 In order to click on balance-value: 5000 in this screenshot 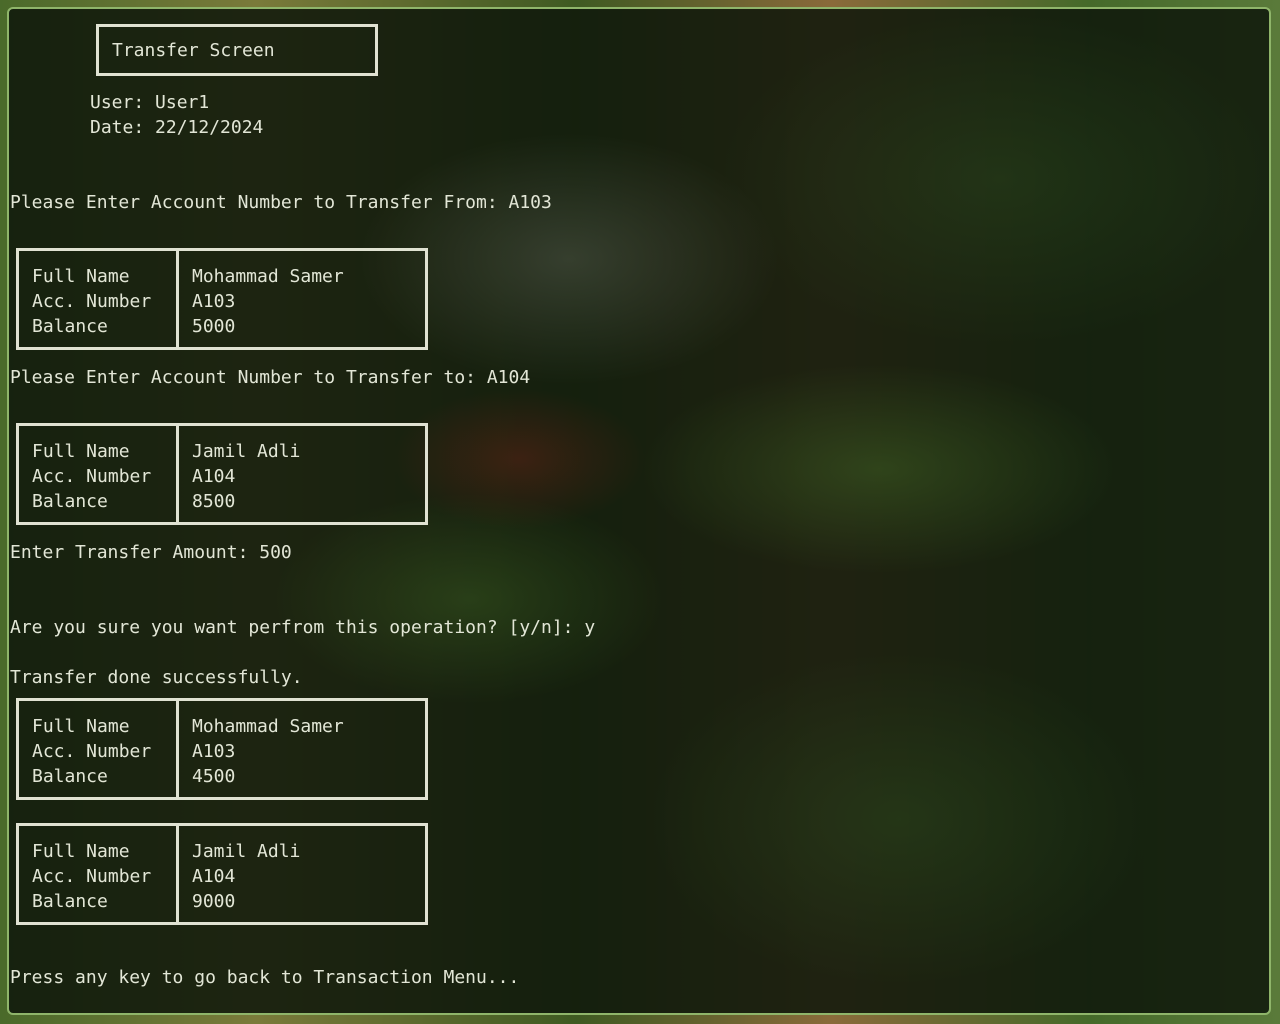, I will do `click(214, 326)`.